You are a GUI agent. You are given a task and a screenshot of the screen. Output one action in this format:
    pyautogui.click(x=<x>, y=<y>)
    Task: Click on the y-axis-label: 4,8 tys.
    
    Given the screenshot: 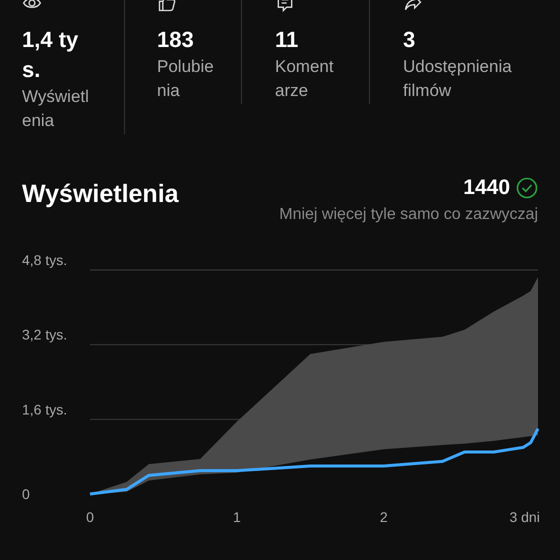 What is the action you would take?
    pyautogui.click(x=45, y=260)
    